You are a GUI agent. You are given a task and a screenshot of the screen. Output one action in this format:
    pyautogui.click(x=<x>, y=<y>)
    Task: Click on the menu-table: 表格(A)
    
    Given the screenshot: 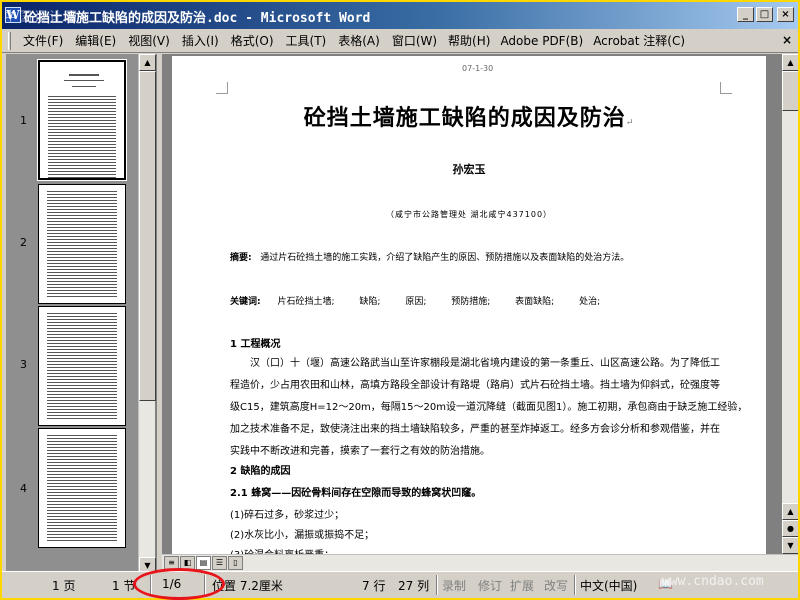 What is the action you would take?
    pyautogui.click(x=359, y=40)
    